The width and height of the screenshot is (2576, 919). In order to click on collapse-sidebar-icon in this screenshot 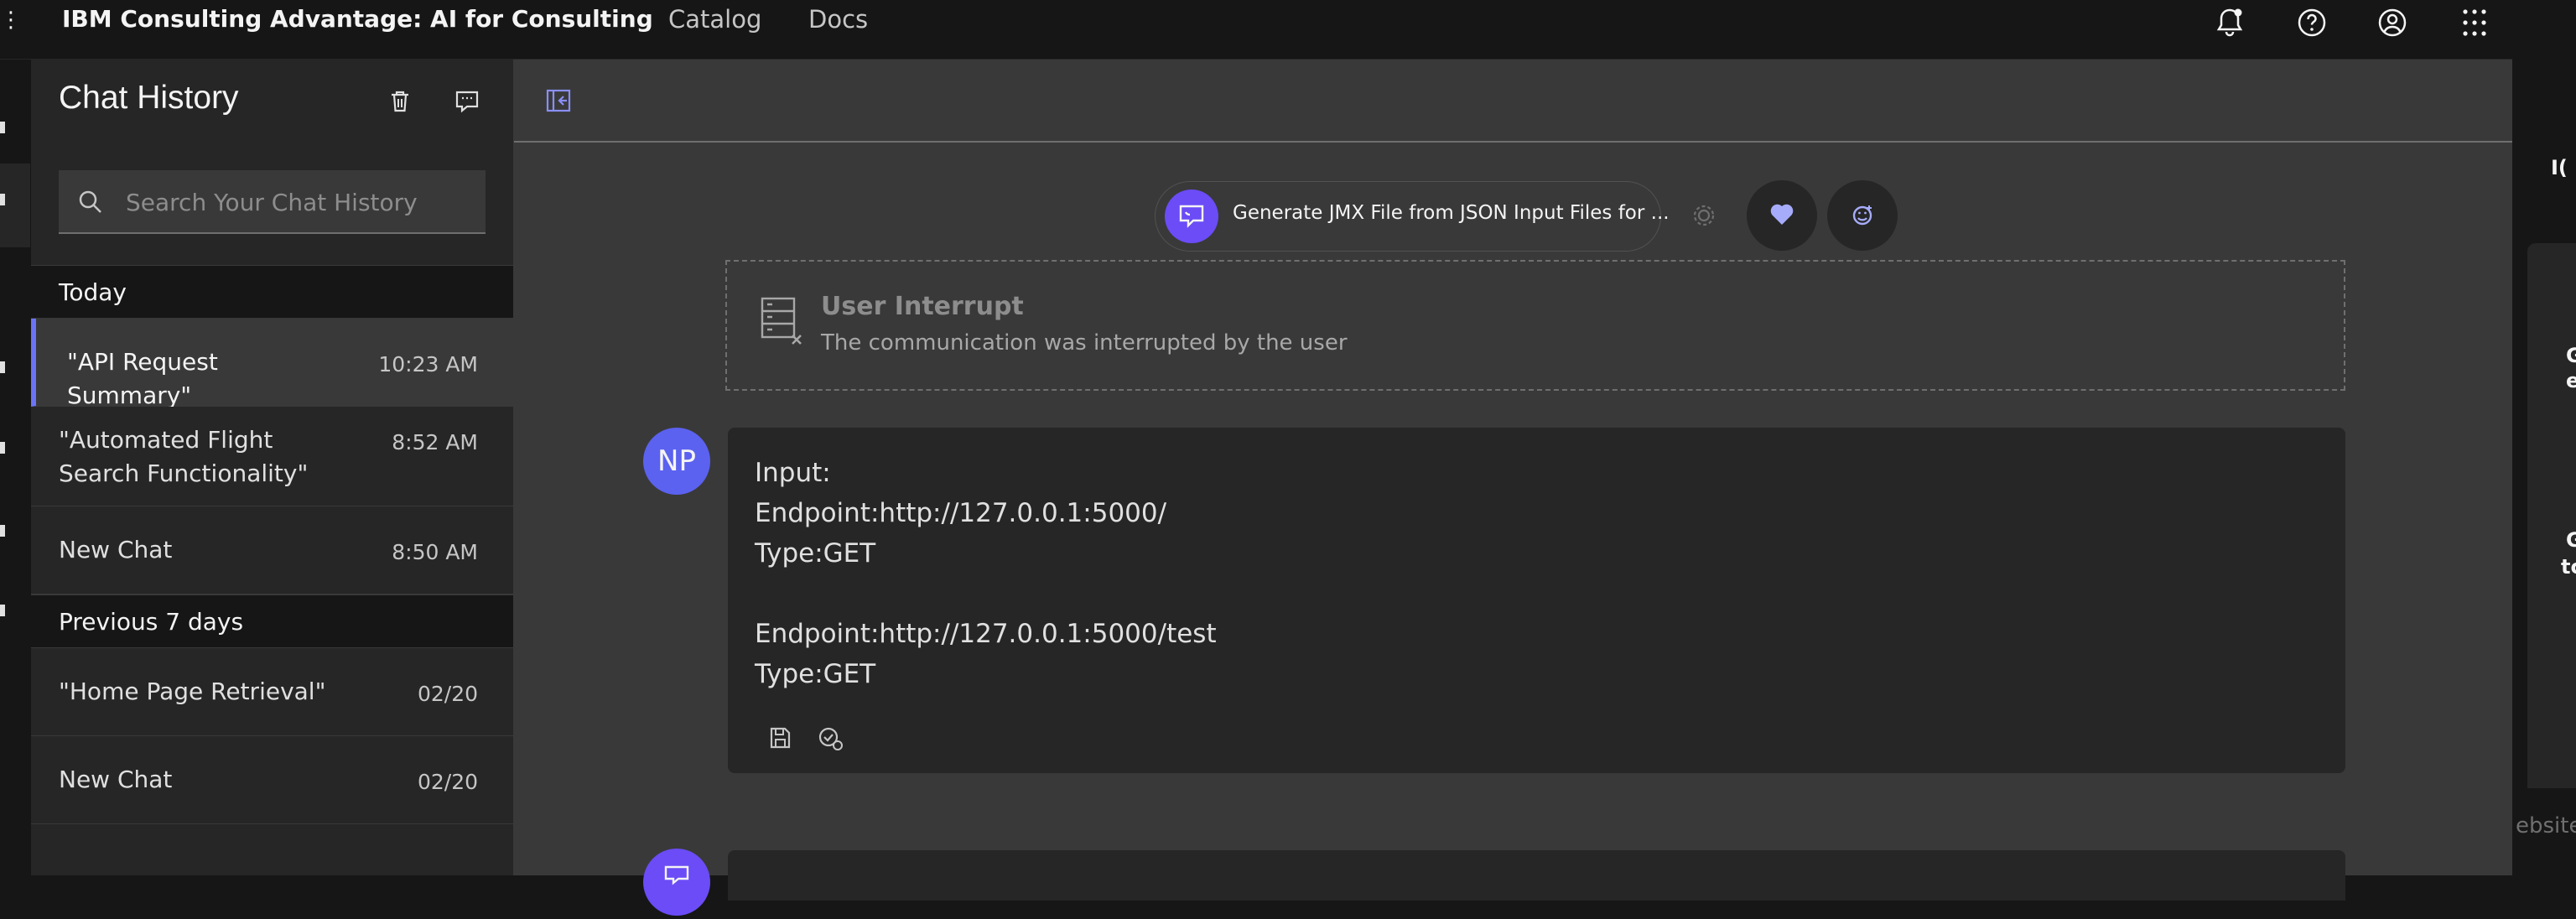, I will do `click(558, 100)`.